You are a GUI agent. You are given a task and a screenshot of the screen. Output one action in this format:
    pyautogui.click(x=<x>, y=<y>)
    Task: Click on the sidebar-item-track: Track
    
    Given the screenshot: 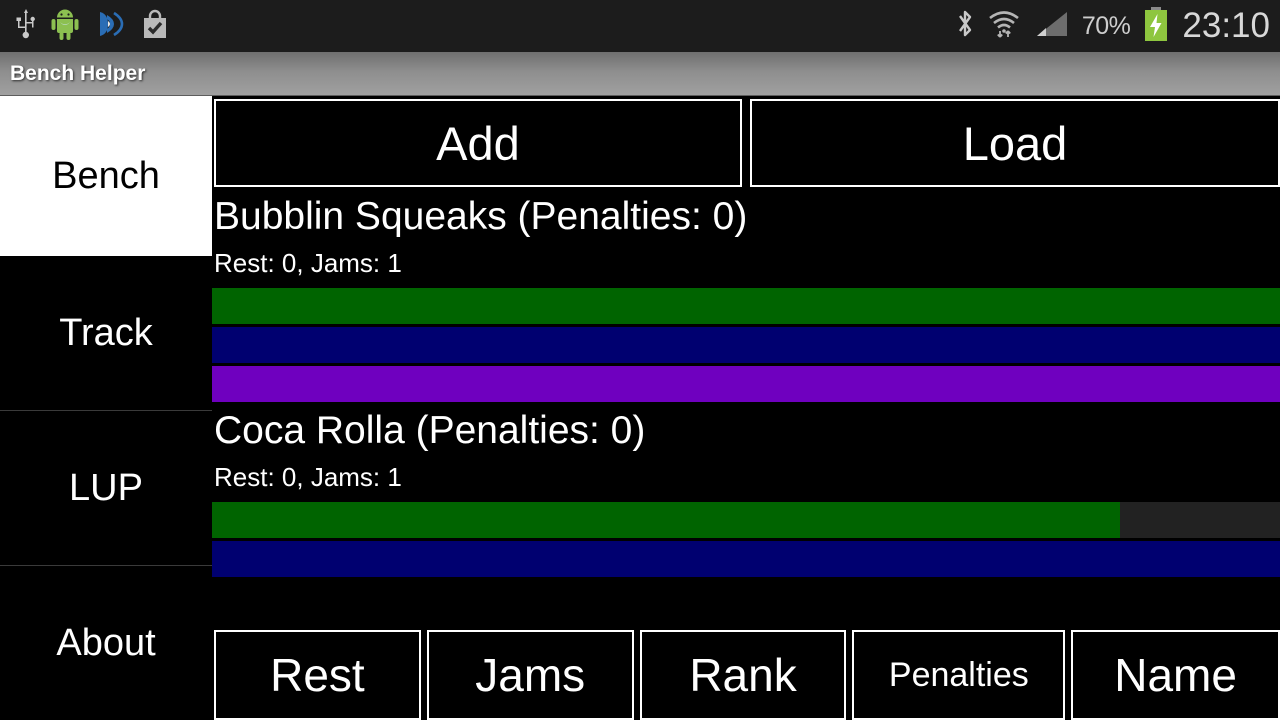 What is the action you would take?
    pyautogui.click(x=106, y=333)
    